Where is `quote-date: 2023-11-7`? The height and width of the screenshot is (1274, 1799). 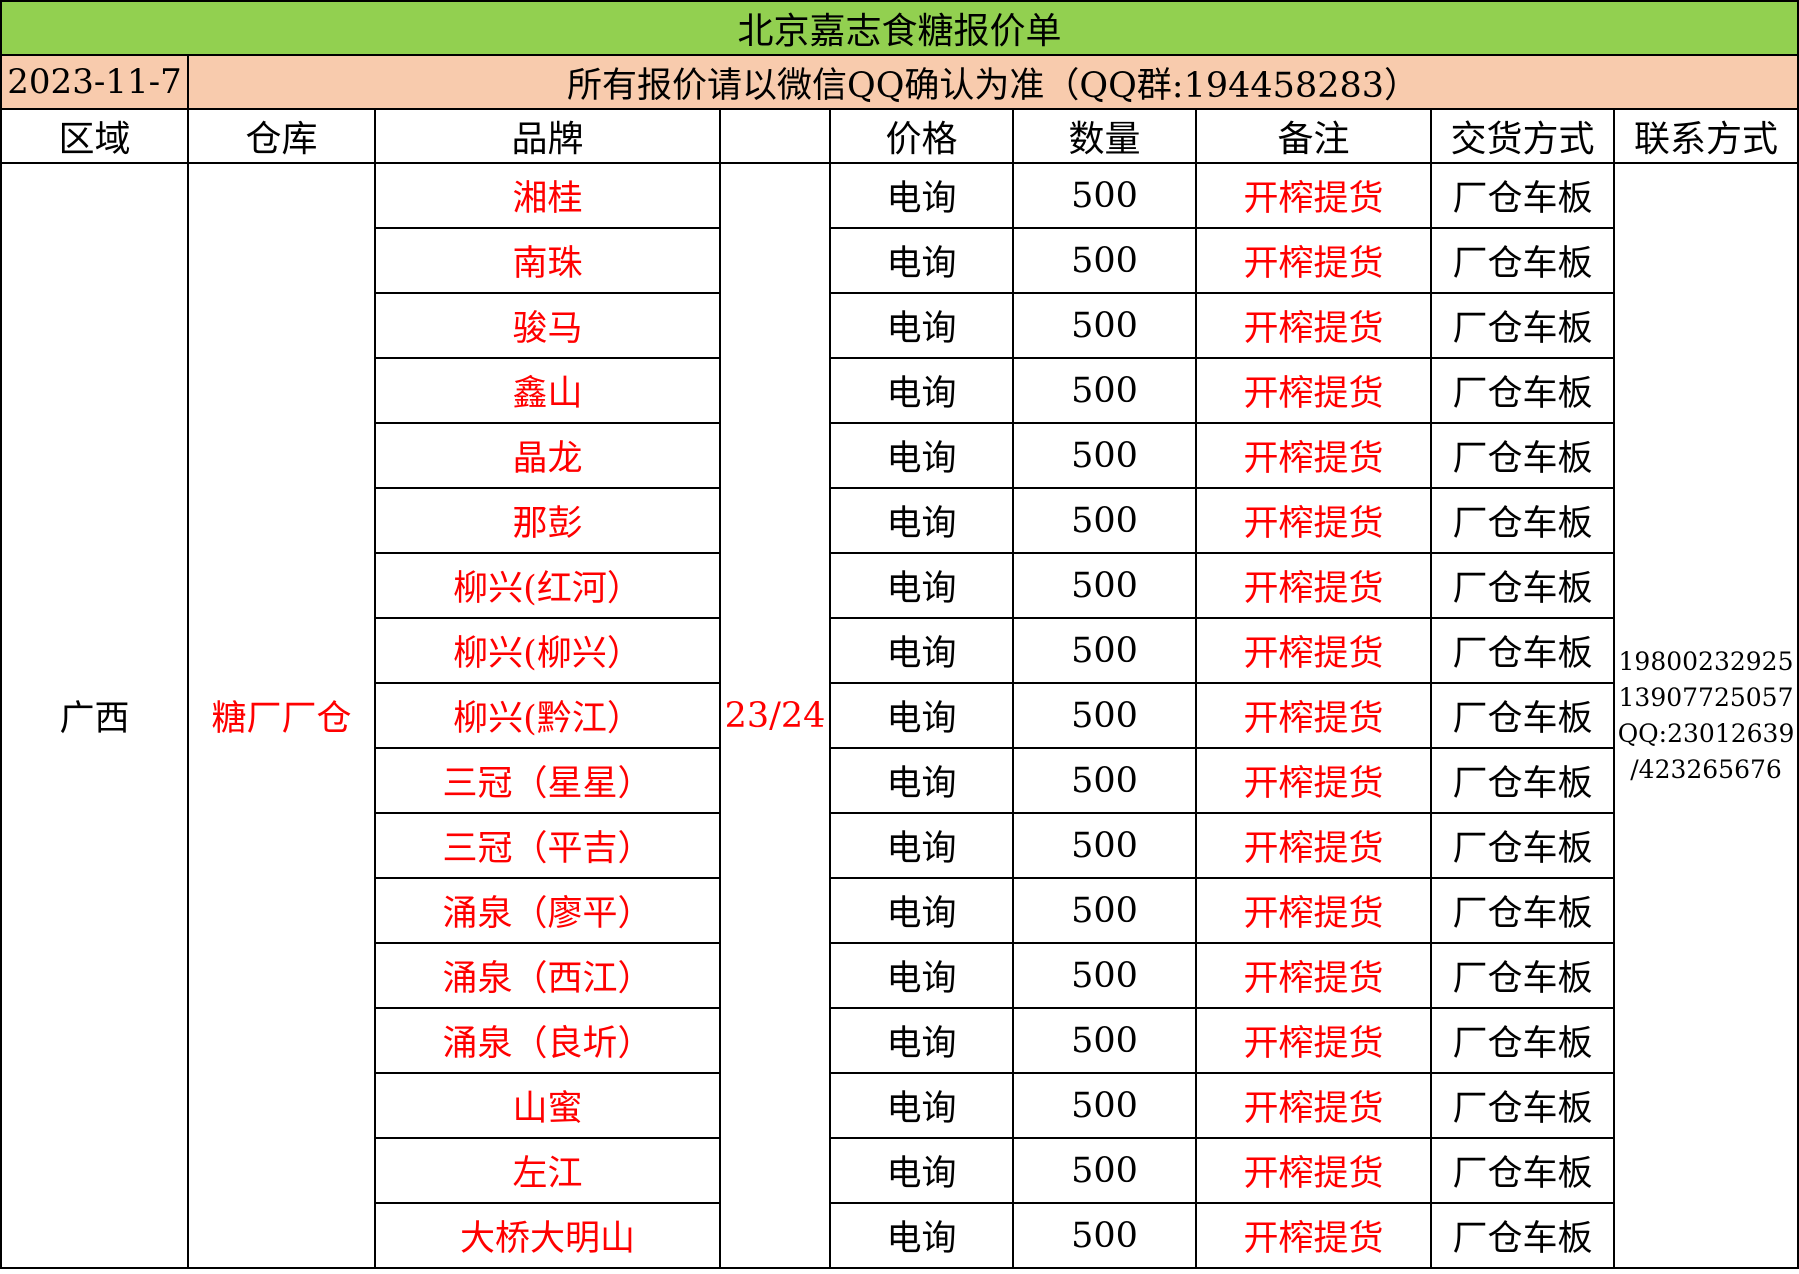
quote-date: 2023-11-7 is located at coordinates (94, 82).